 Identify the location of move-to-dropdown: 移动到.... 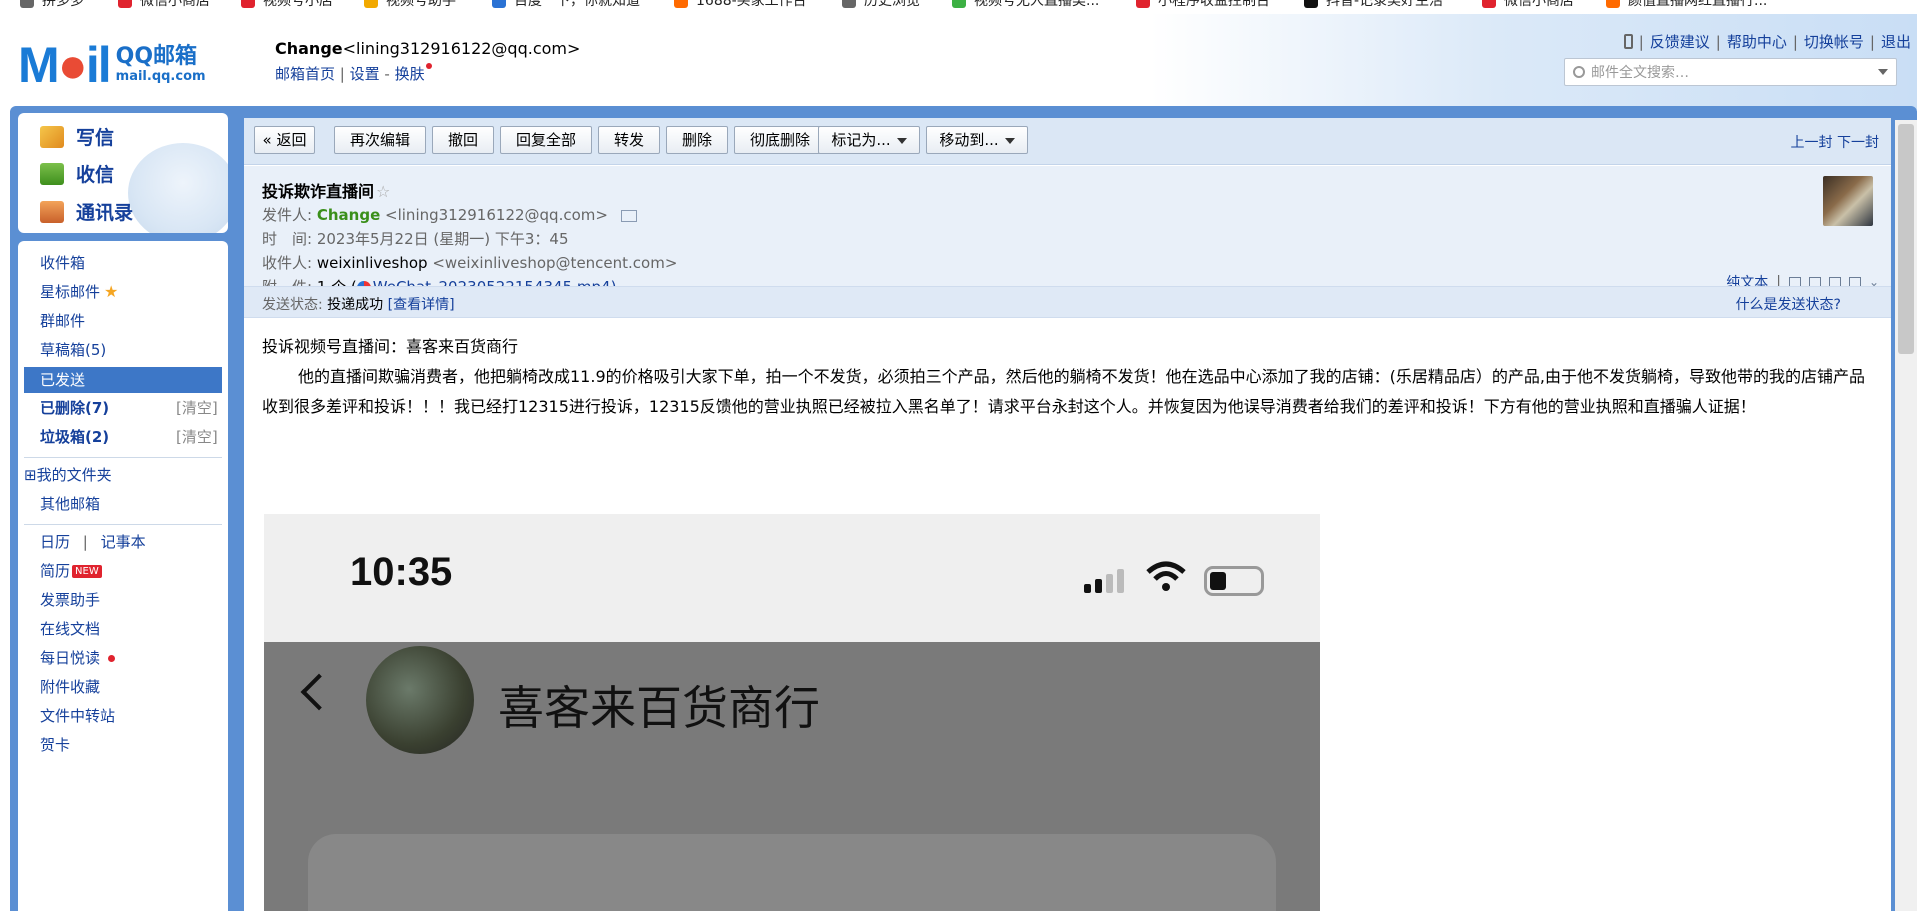
(977, 140).